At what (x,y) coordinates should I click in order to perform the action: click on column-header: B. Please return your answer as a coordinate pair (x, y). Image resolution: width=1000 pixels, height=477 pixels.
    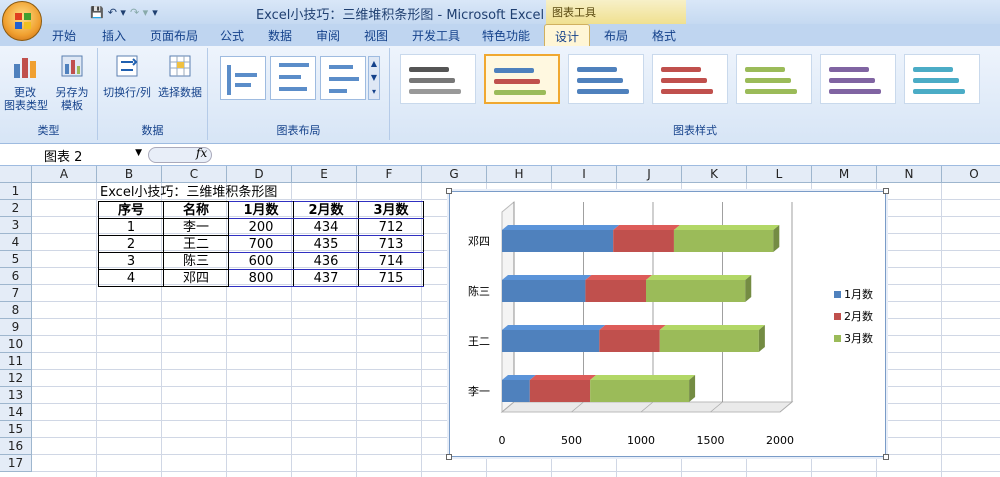
    Looking at the image, I should click on (129, 174).